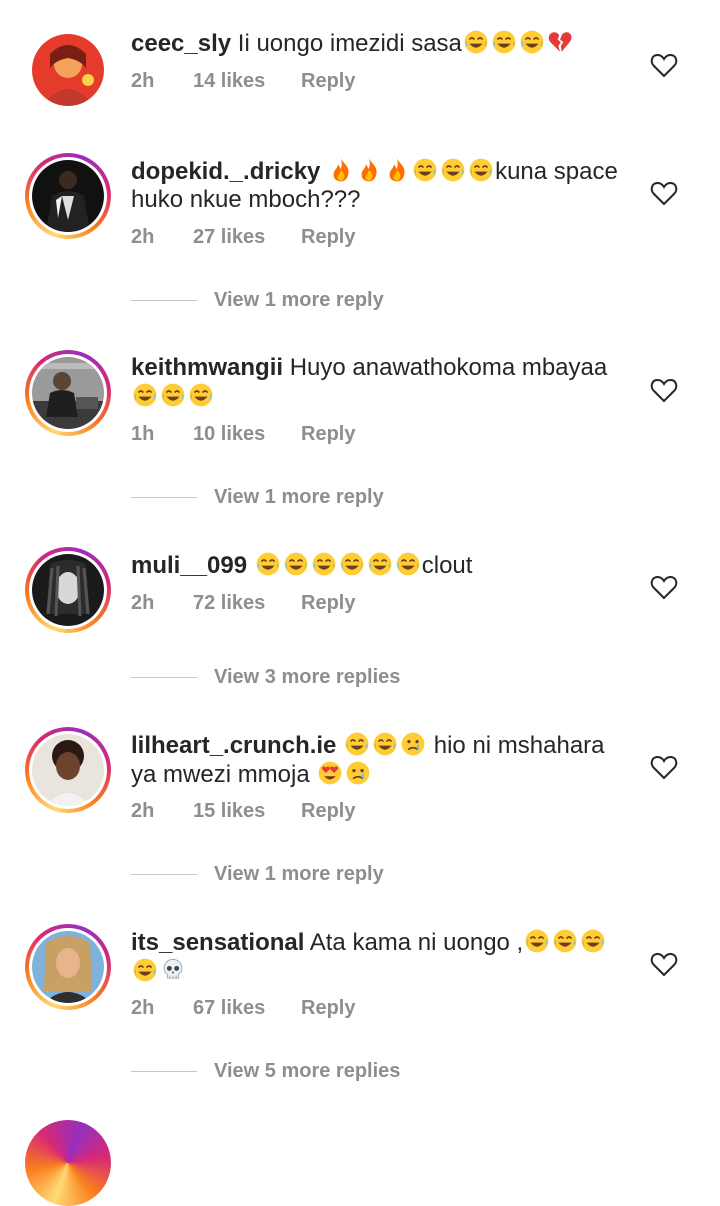 The width and height of the screenshot is (720, 1206). I want to click on view-replies-label: View 3 more replies, so click(307, 677).